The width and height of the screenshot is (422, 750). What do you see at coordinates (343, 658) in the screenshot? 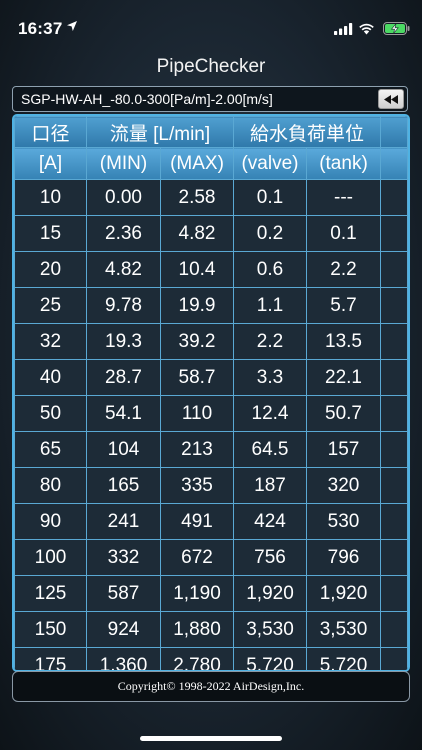
I see `cell-tank-units: 5,720` at bounding box center [343, 658].